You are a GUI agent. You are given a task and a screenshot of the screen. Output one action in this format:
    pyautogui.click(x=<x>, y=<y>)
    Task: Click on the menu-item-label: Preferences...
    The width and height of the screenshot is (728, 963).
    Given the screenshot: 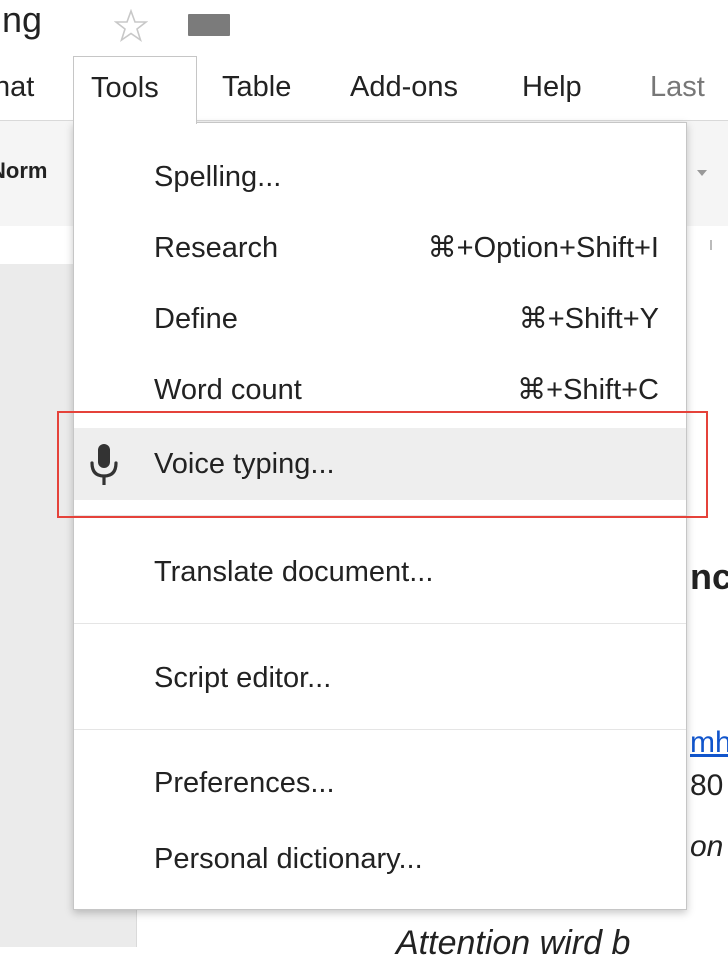 What is the action you would take?
    pyautogui.click(x=244, y=783)
    